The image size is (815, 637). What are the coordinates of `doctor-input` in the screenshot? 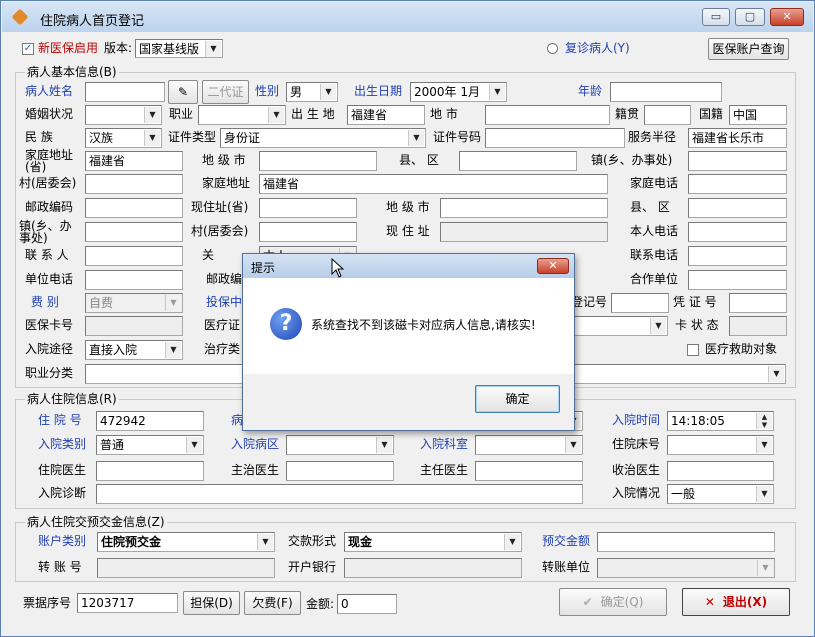 It's located at (150, 471).